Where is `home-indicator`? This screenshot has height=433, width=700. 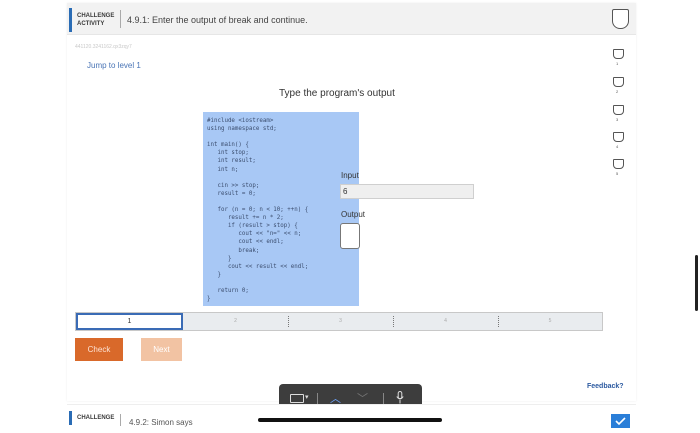
home-indicator is located at coordinates (350, 420).